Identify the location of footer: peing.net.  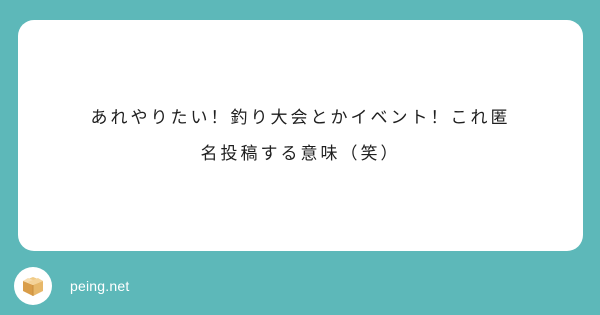
(71, 286).